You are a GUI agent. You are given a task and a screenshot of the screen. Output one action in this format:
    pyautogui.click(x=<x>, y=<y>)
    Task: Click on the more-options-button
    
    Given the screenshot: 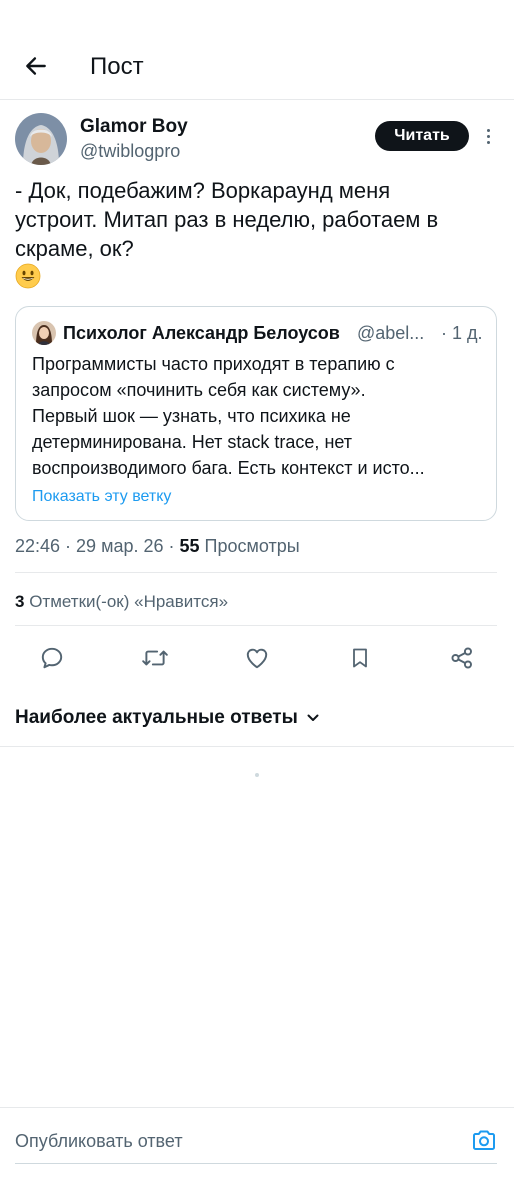 What is the action you would take?
    pyautogui.click(x=488, y=136)
    